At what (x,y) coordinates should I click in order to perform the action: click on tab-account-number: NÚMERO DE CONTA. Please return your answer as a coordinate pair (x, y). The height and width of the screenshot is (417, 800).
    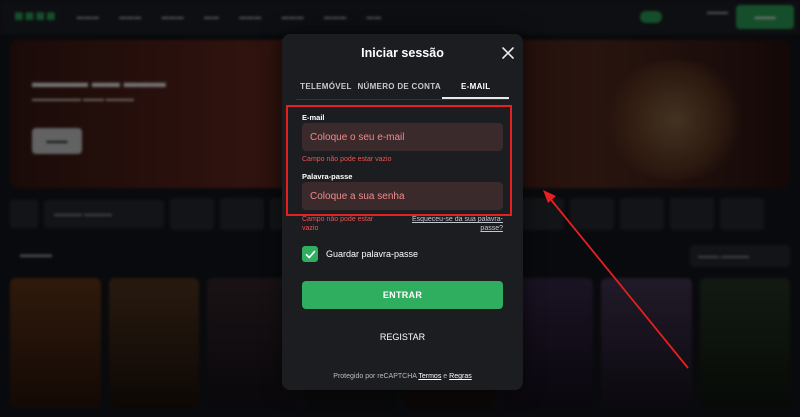
    Looking at the image, I should click on (399, 87).